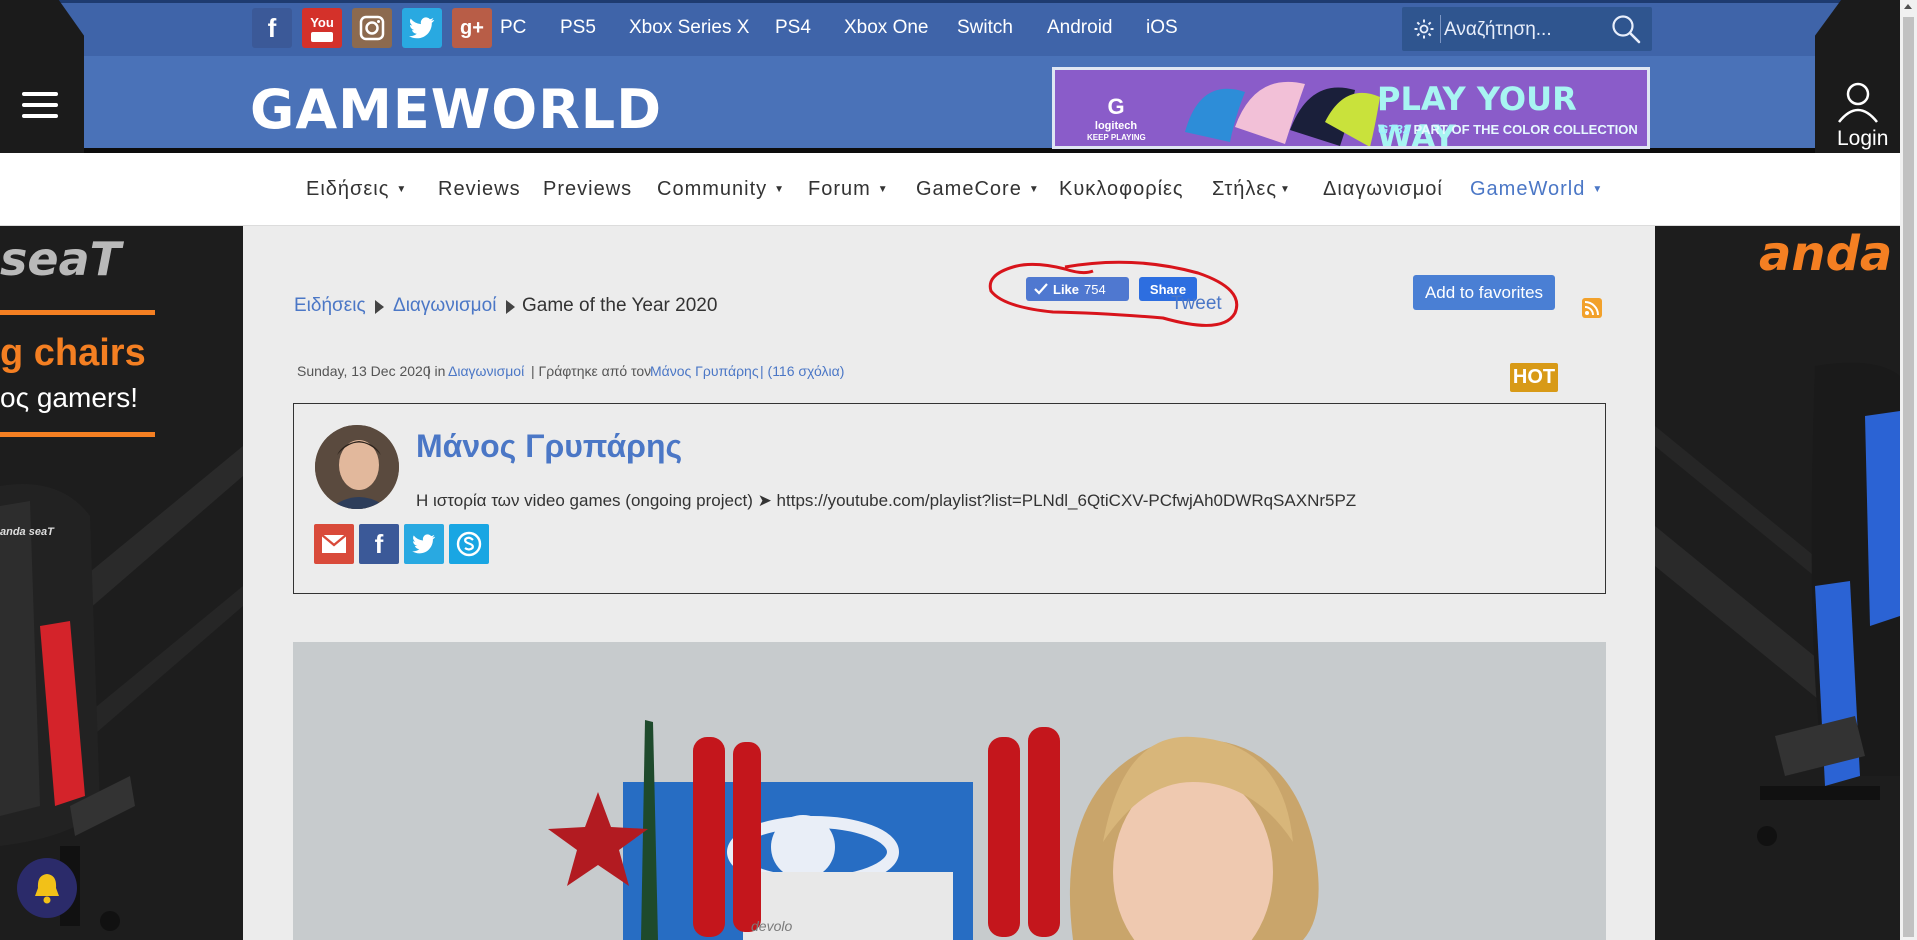 The image size is (1917, 940). Describe the element at coordinates (985, 28) in the screenshot. I see `nav-platform-switch: Switch` at that location.